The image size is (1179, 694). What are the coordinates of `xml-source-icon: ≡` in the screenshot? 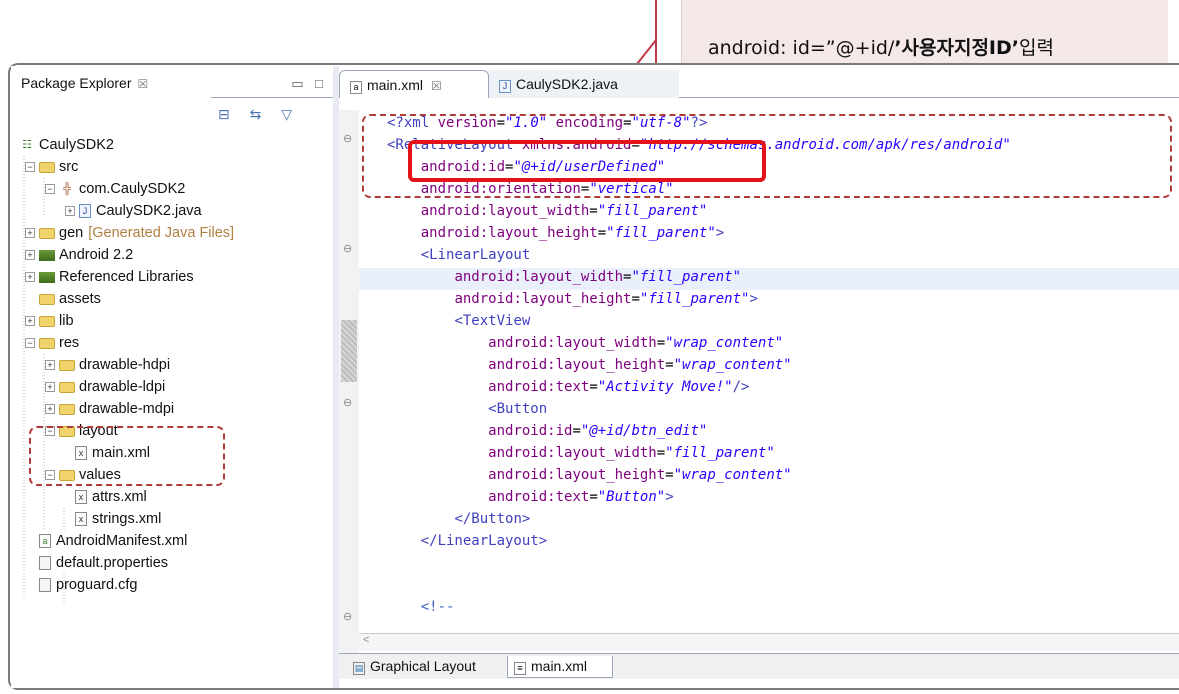 It's located at (520, 668).